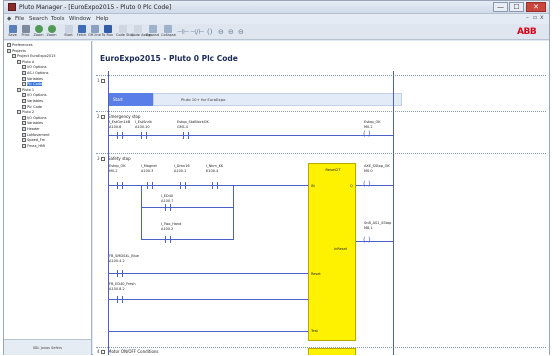 This screenshot has height=356, width=560. Describe the element at coordinates (535, 18) in the screenshot. I see `mdi-restore-button: ▫` at that location.